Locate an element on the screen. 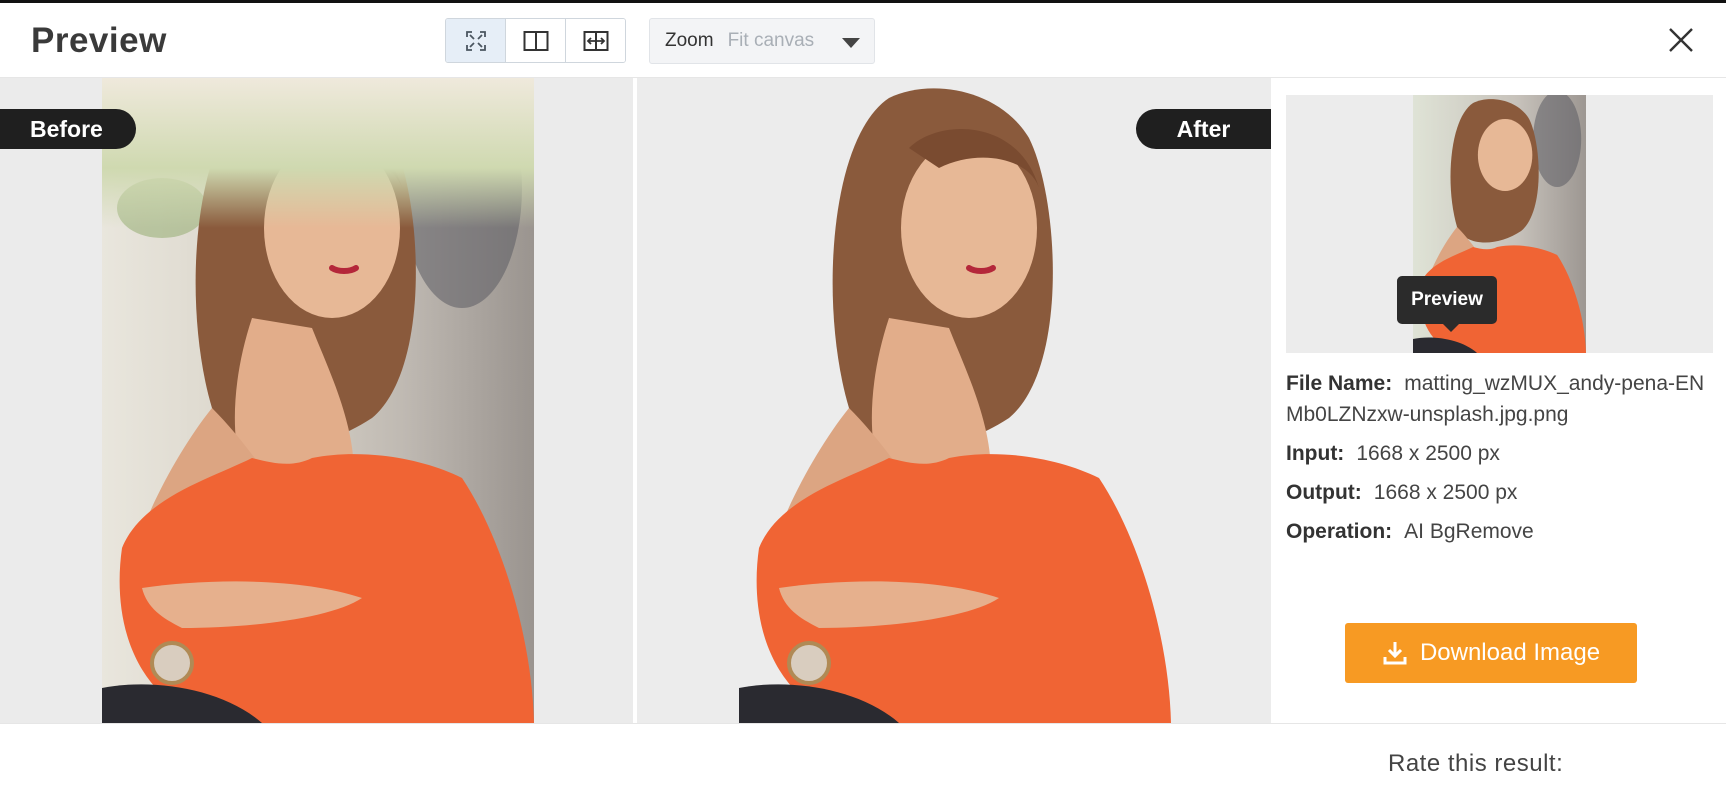  compare-slider-view-button is located at coordinates (595, 40).